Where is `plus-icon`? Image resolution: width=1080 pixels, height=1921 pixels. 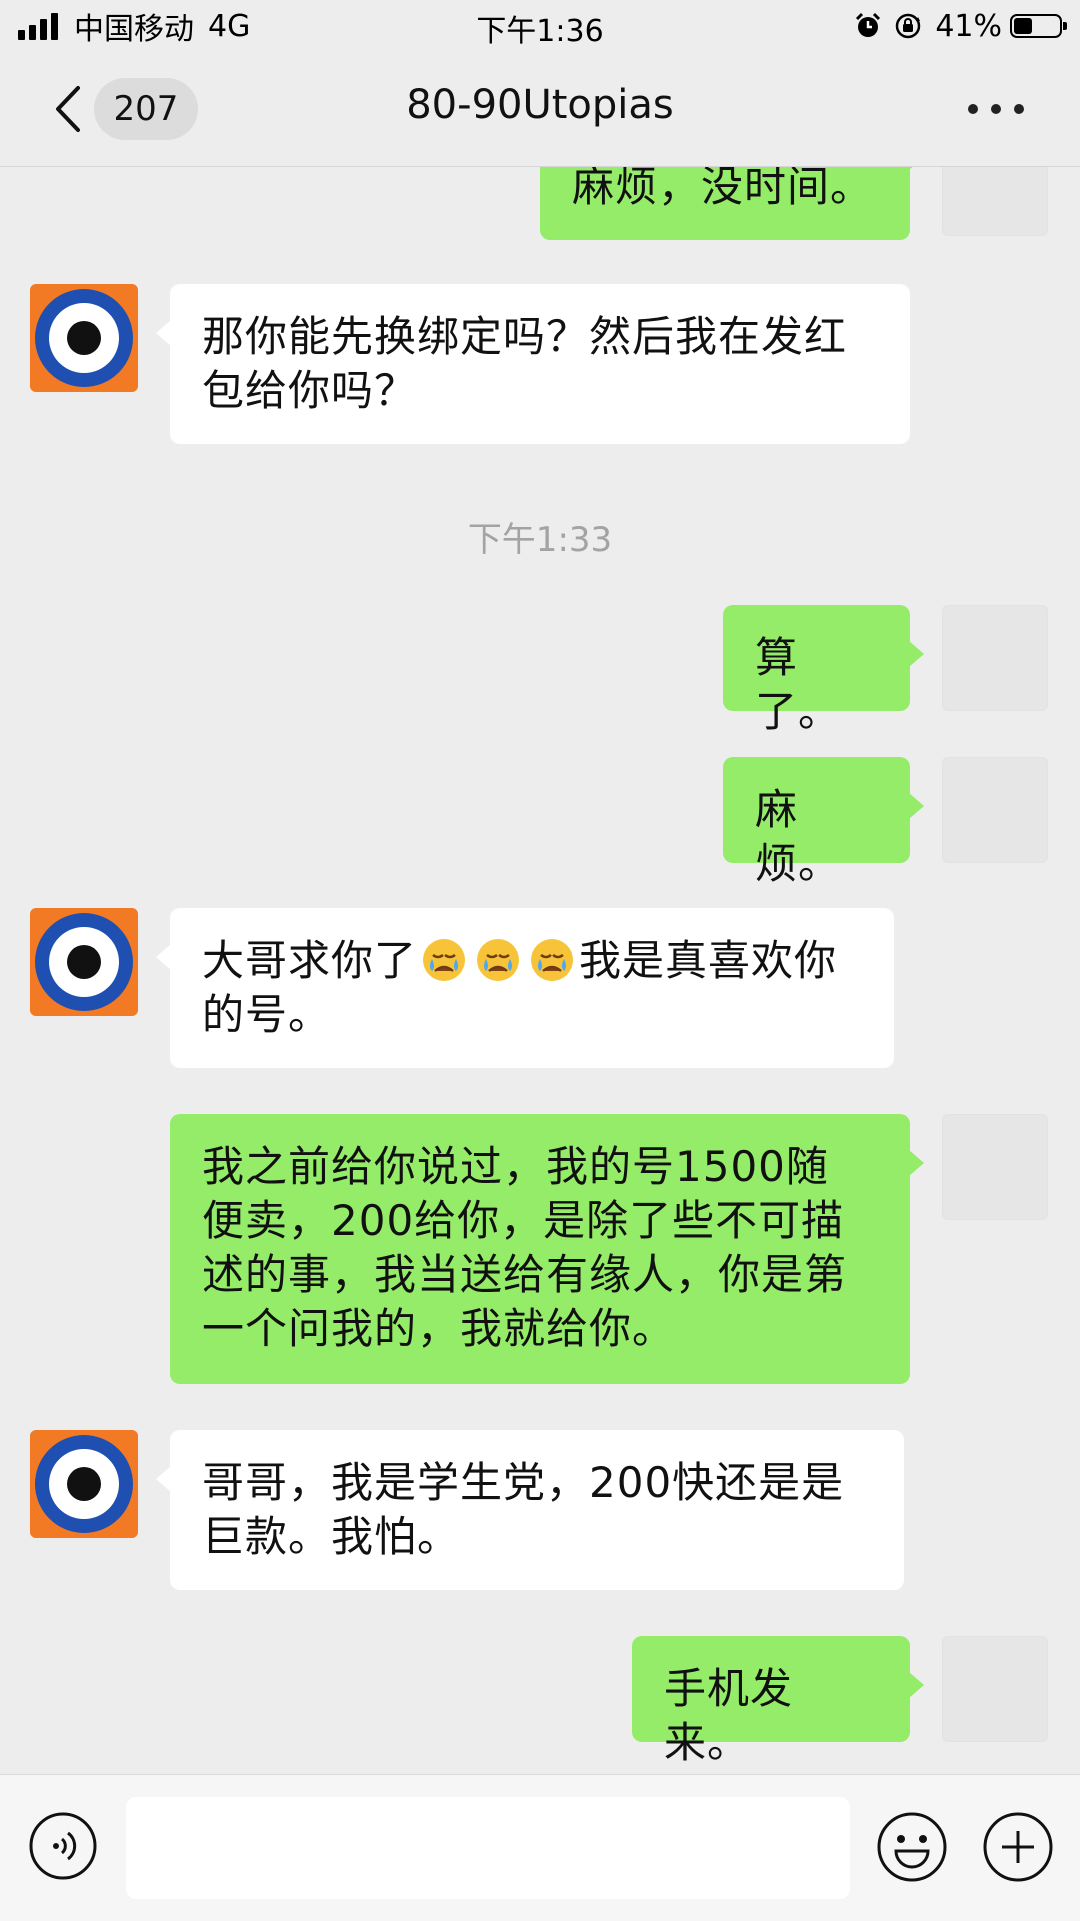 plus-icon is located at coordinates (1018, 1847).